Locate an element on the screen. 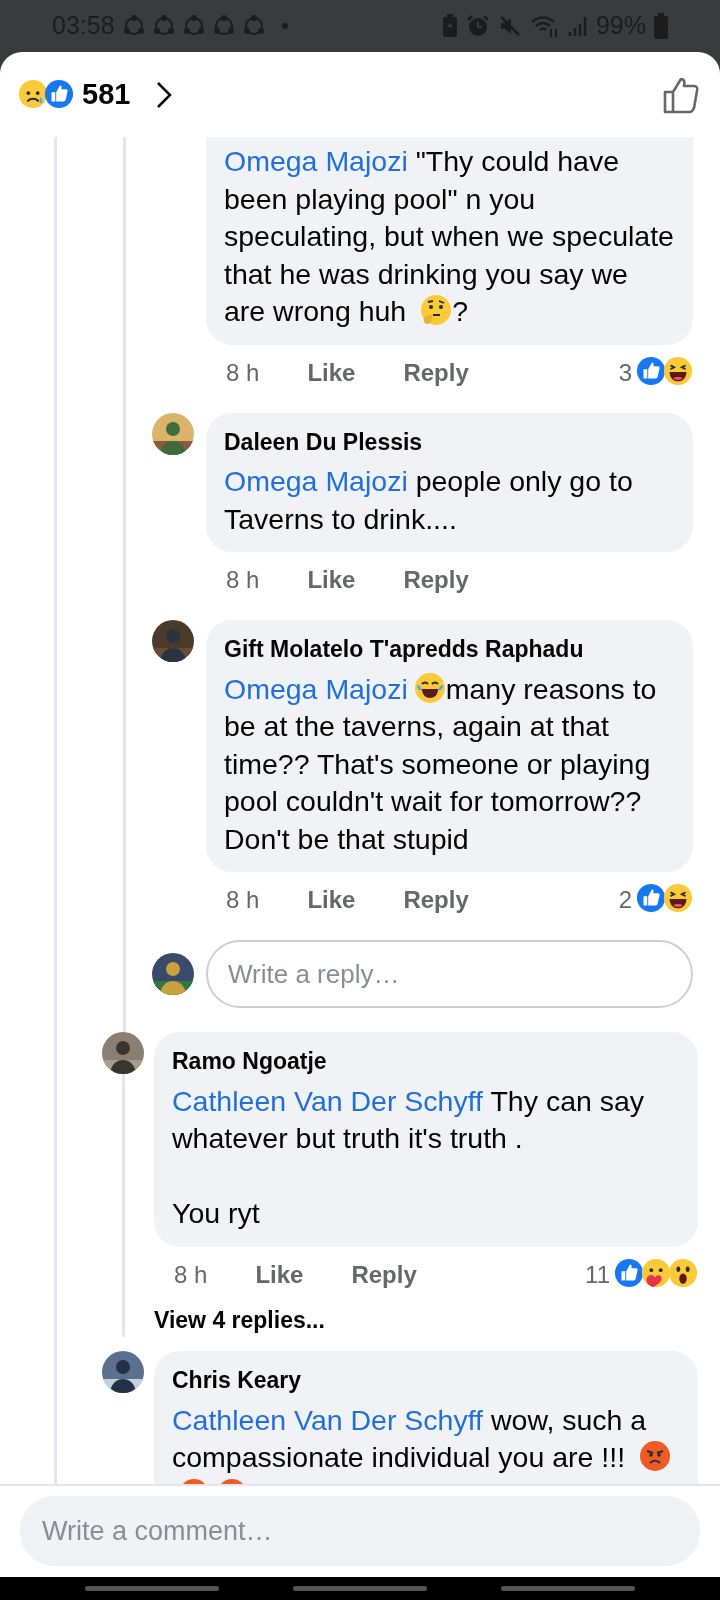 The height and width of the screenshot is (1600, 720). author-name: Gift Molatelo T'apredds Raphadu is located at coordinates (404, 649).